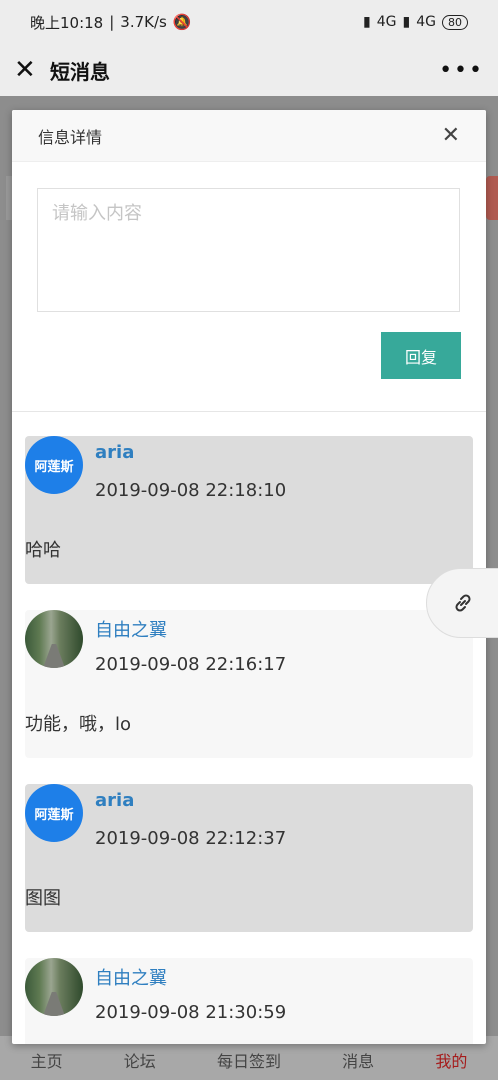 This screenshot has width=498, height=1080. I want to click on tab-checkin: 每日签到, so click(249, 1060).